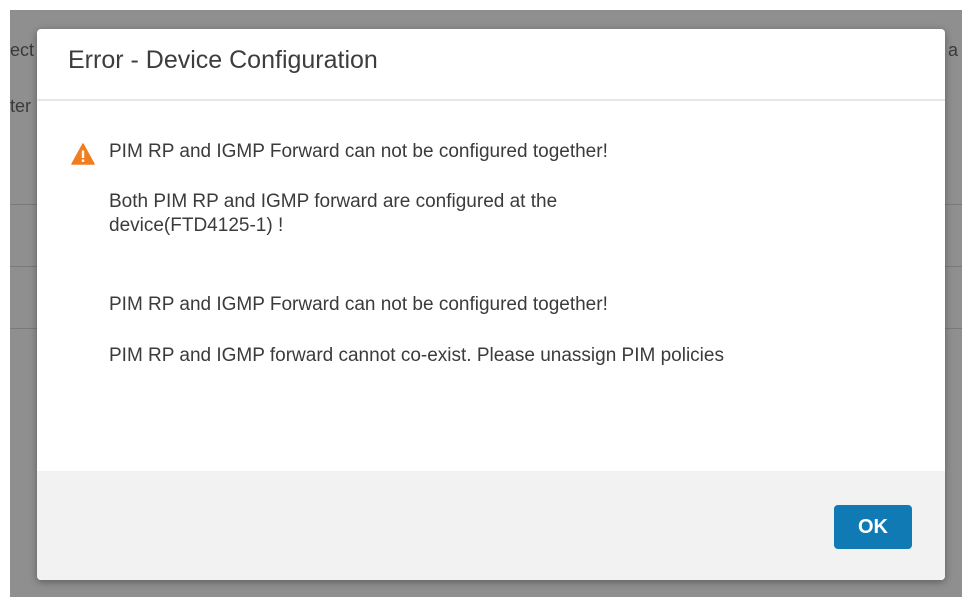 Image resolution: width=962 pixels, height=597 pixels. What do you see at coordinates (83, 154) in the screenshot?
I see `warning-triangle-icon` at bounding box center [83, 154].